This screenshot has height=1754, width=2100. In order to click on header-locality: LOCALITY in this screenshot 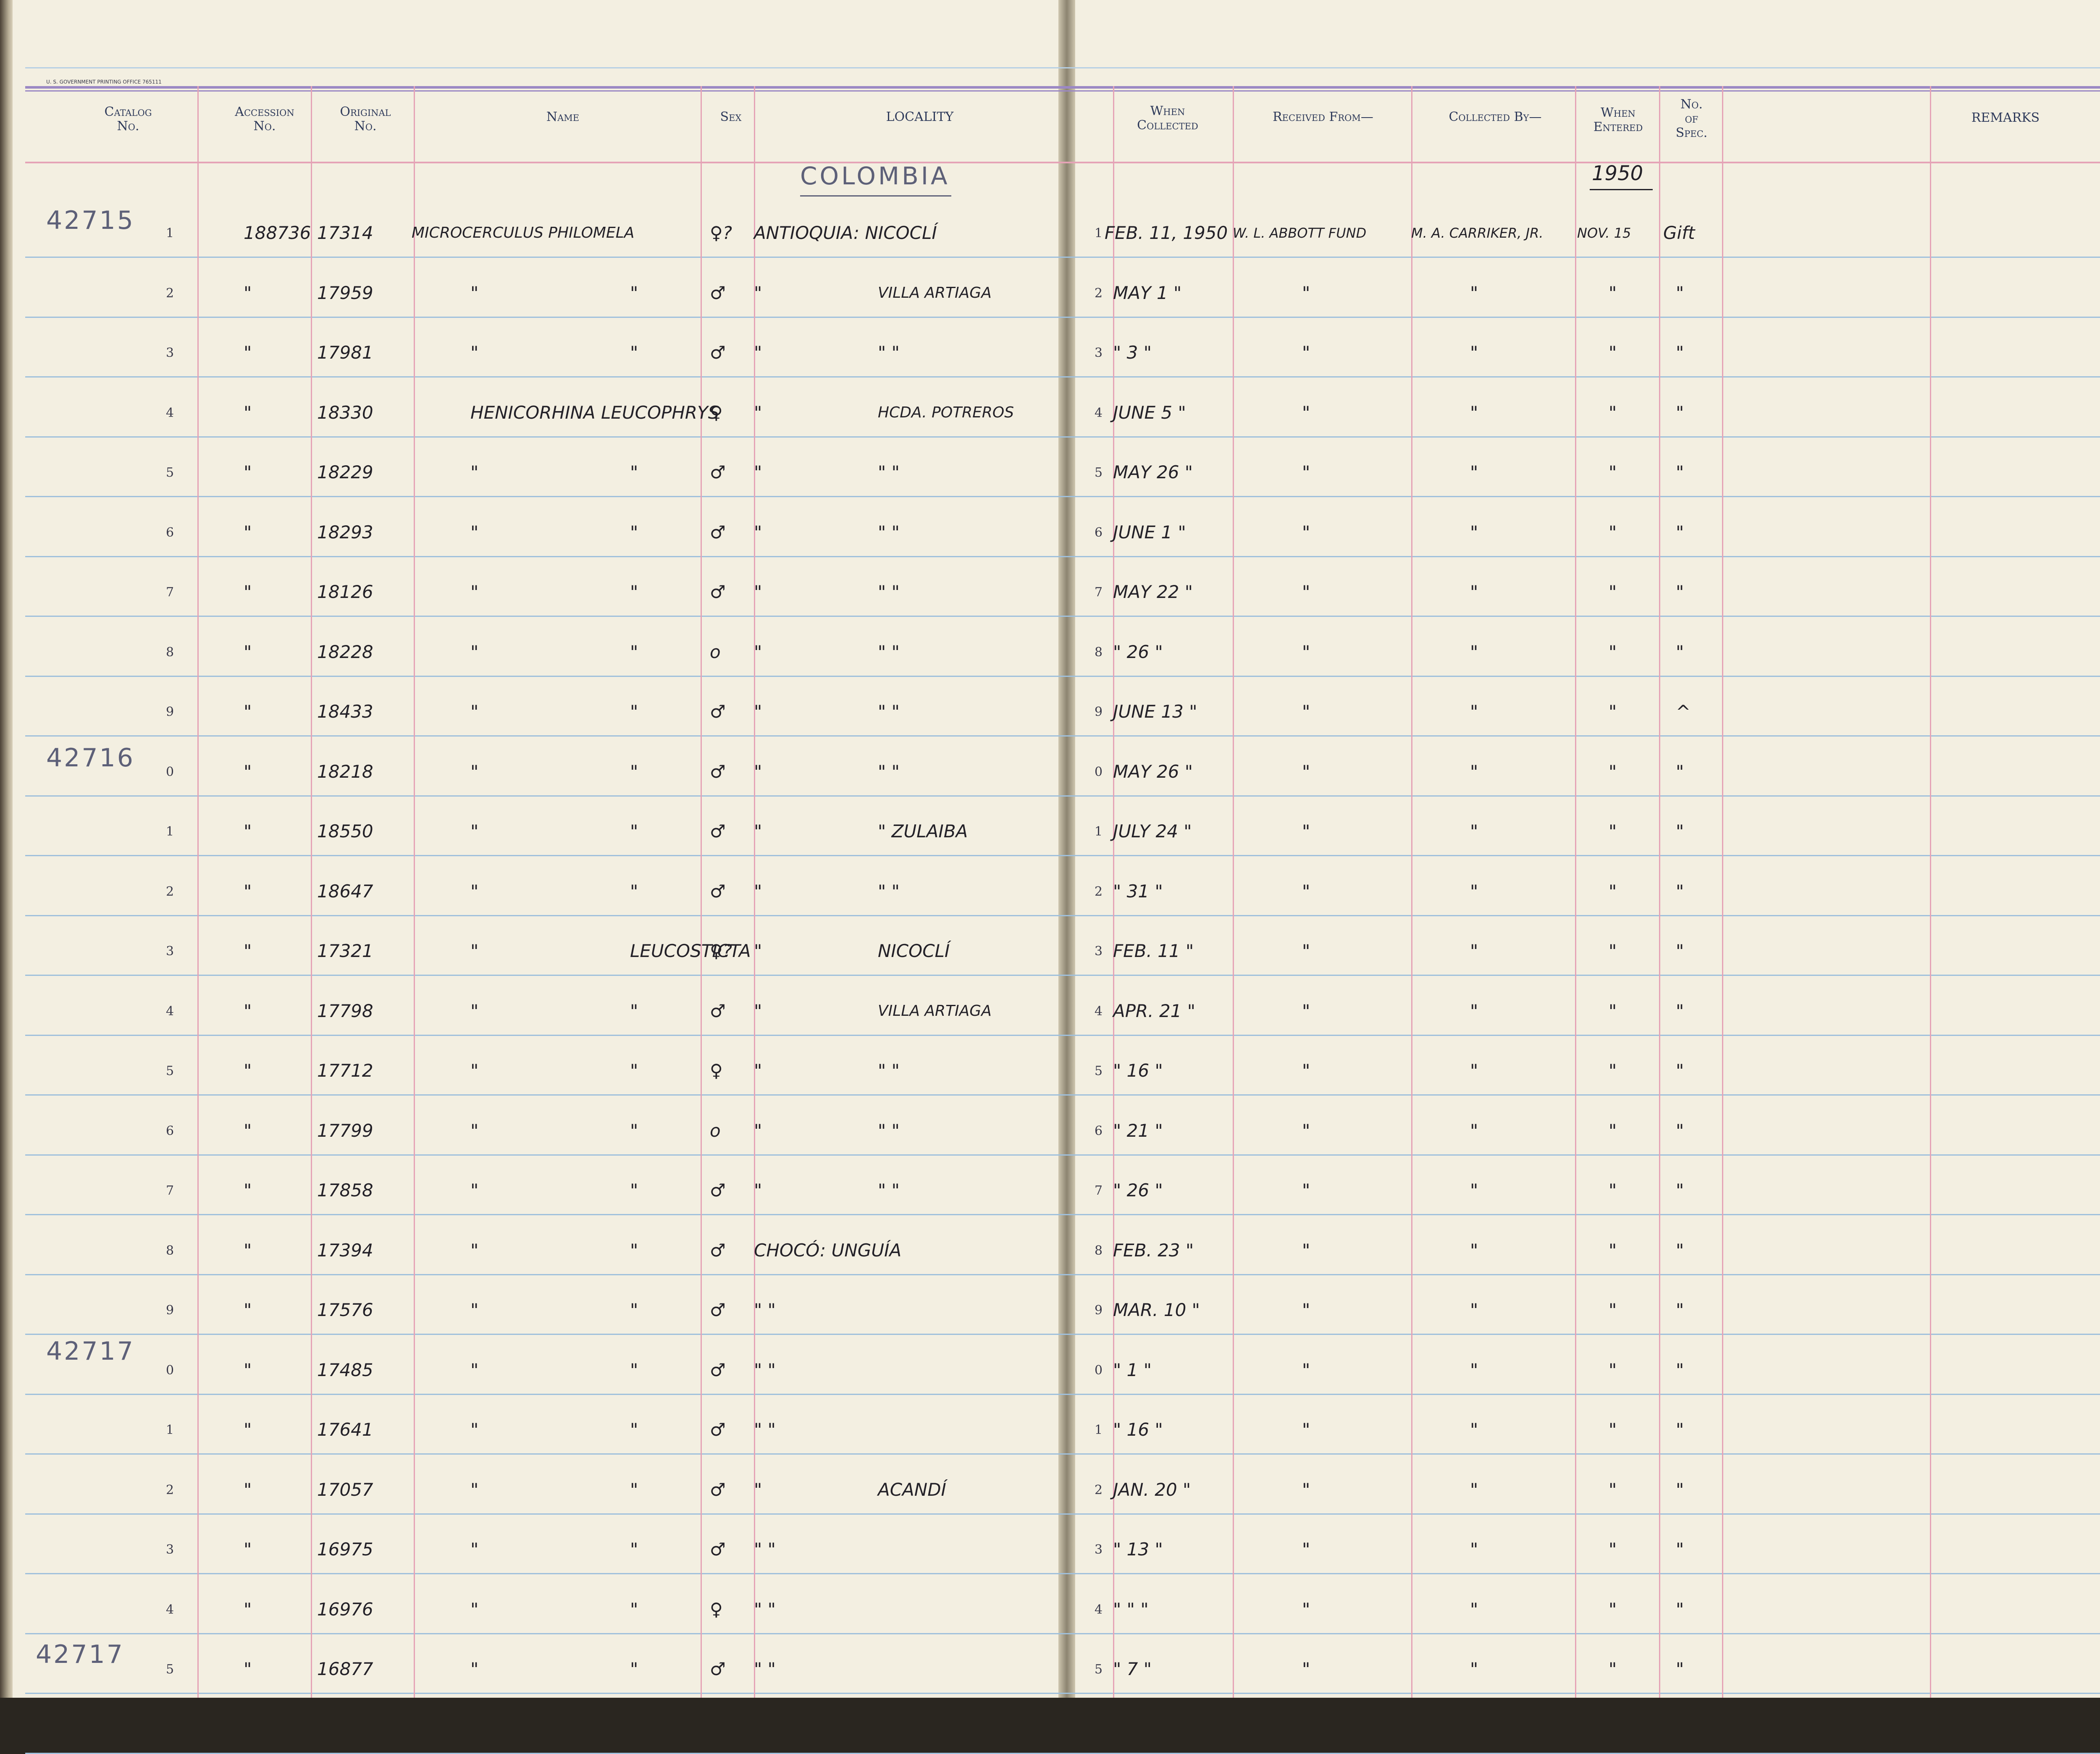, I will do `click(920, 117)`.